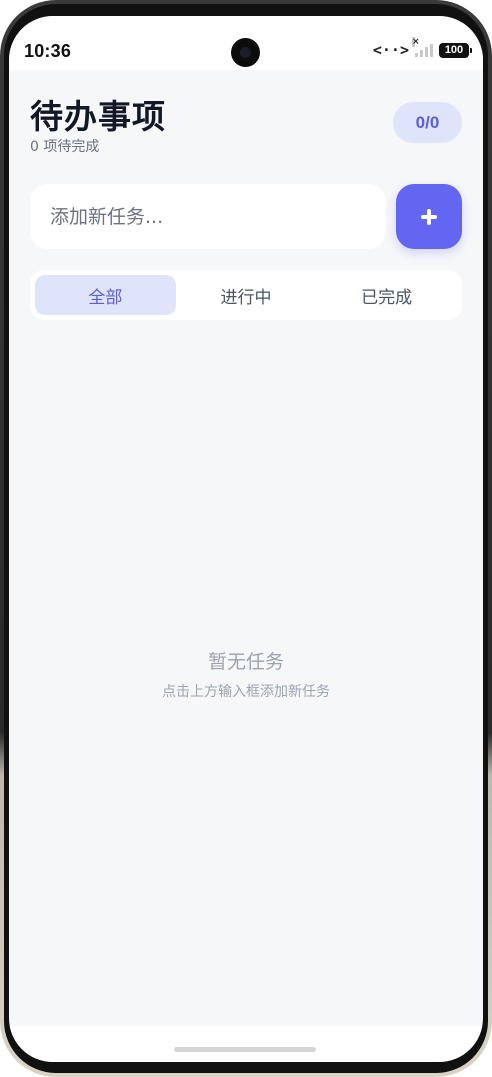 The image size is (492, 1077). I want to click on pending-count-text: 0 项待完成, so click(65, 147).